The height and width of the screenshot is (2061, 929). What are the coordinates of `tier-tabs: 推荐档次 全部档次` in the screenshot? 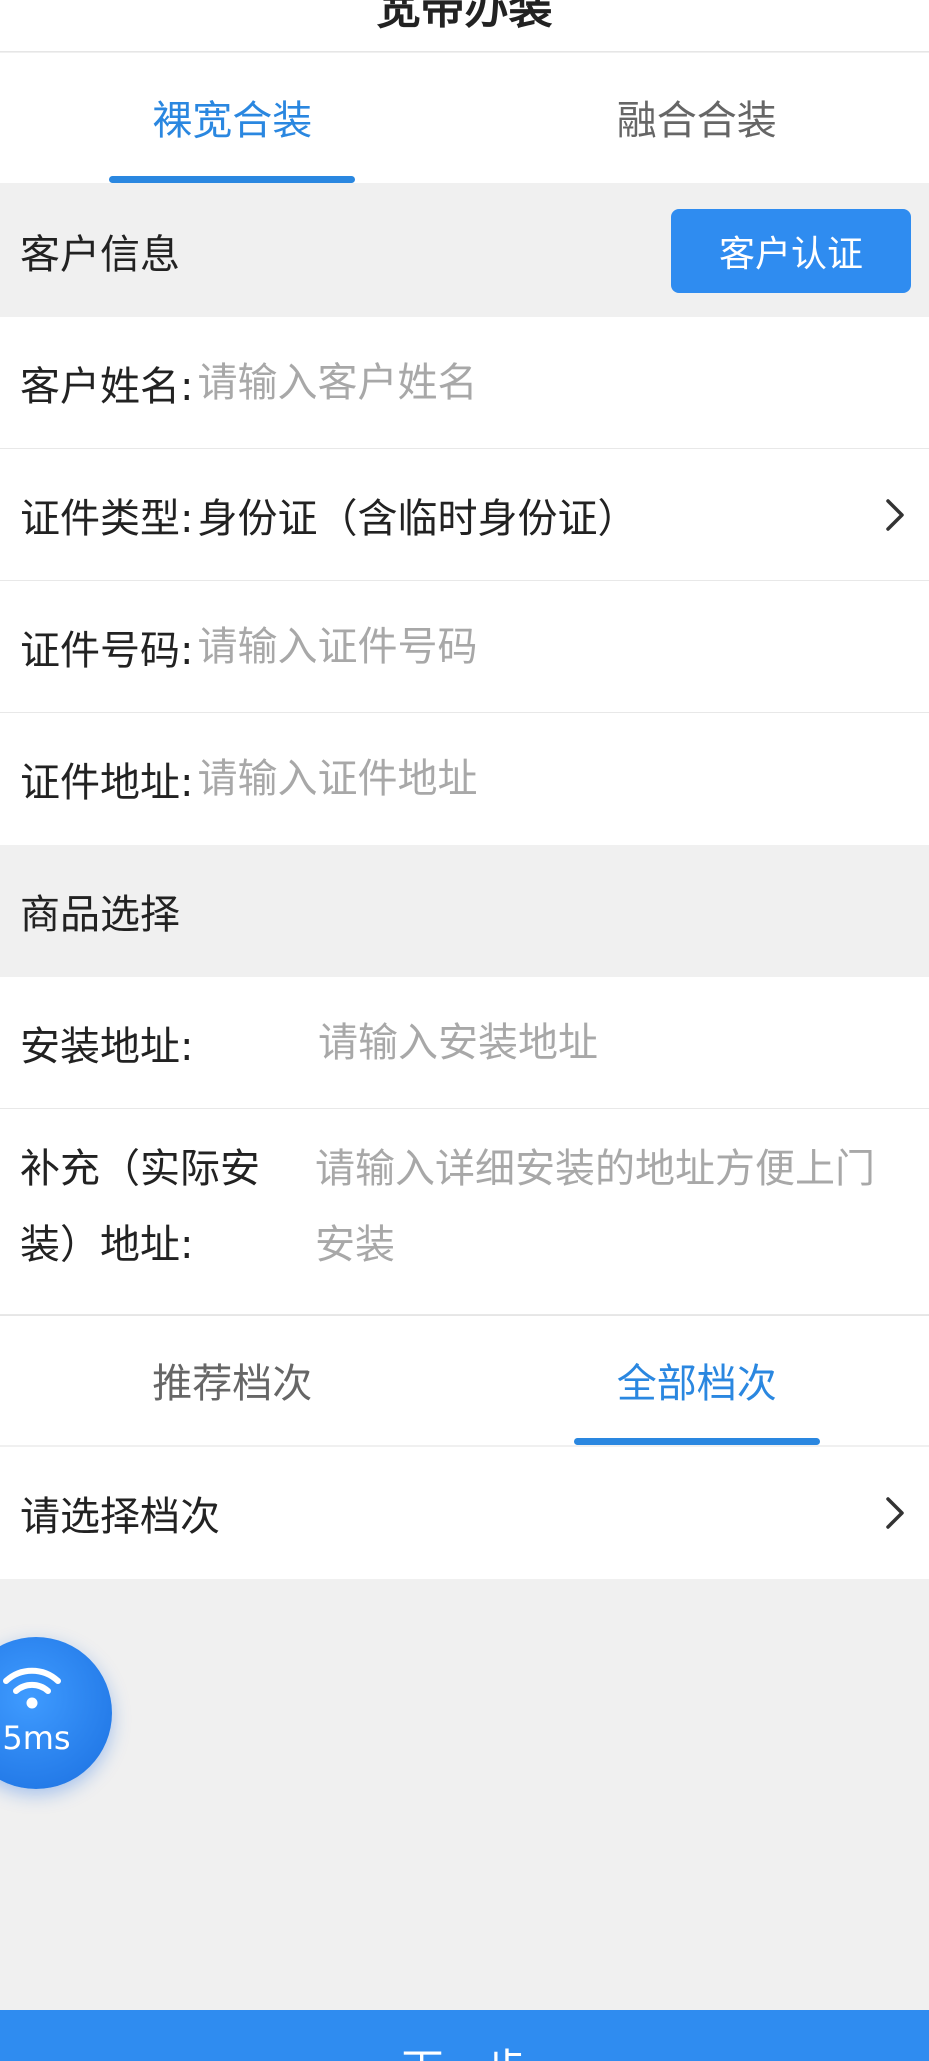 It's located at (464, 1380).